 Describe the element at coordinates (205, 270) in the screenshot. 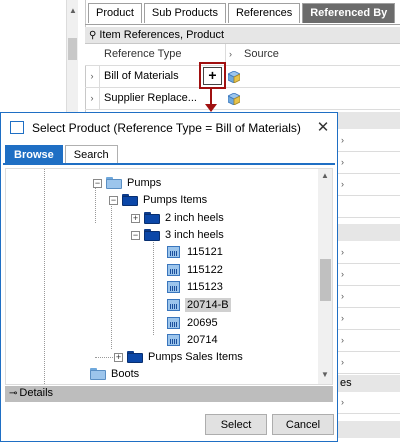

I see `tree-node-label: 115122` at that location.